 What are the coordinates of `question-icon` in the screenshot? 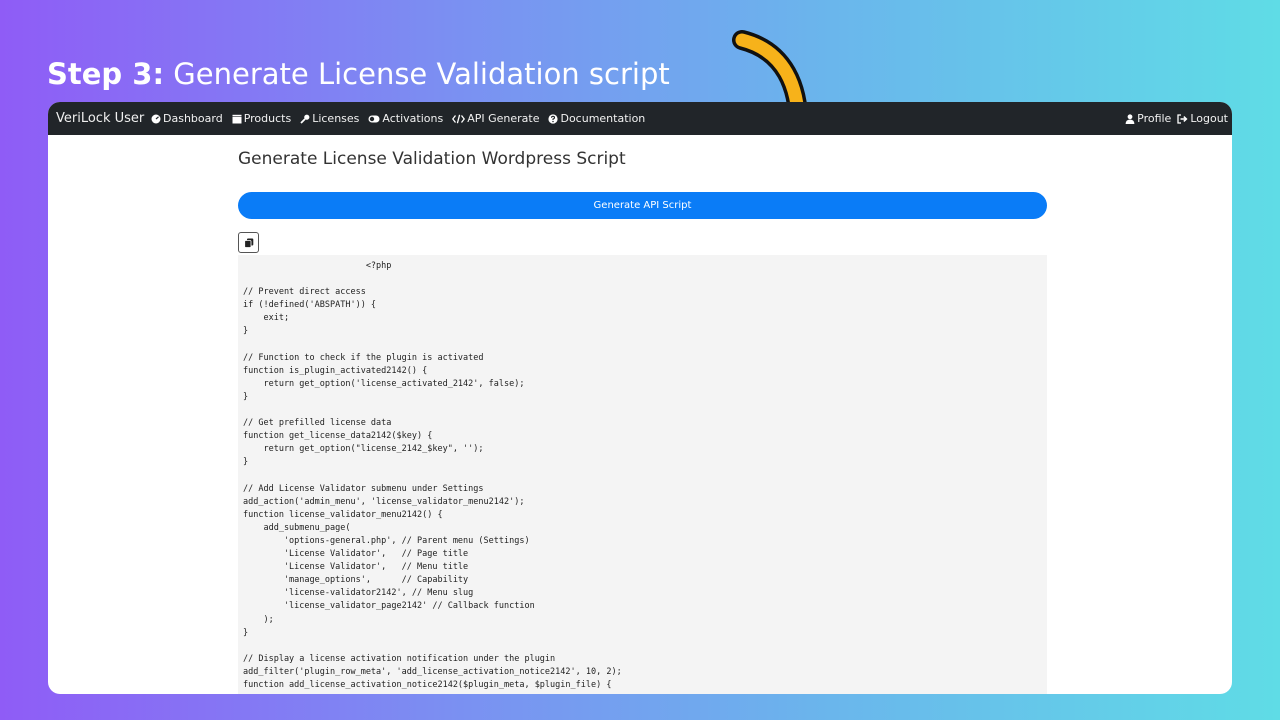 It's located at (553, 118).